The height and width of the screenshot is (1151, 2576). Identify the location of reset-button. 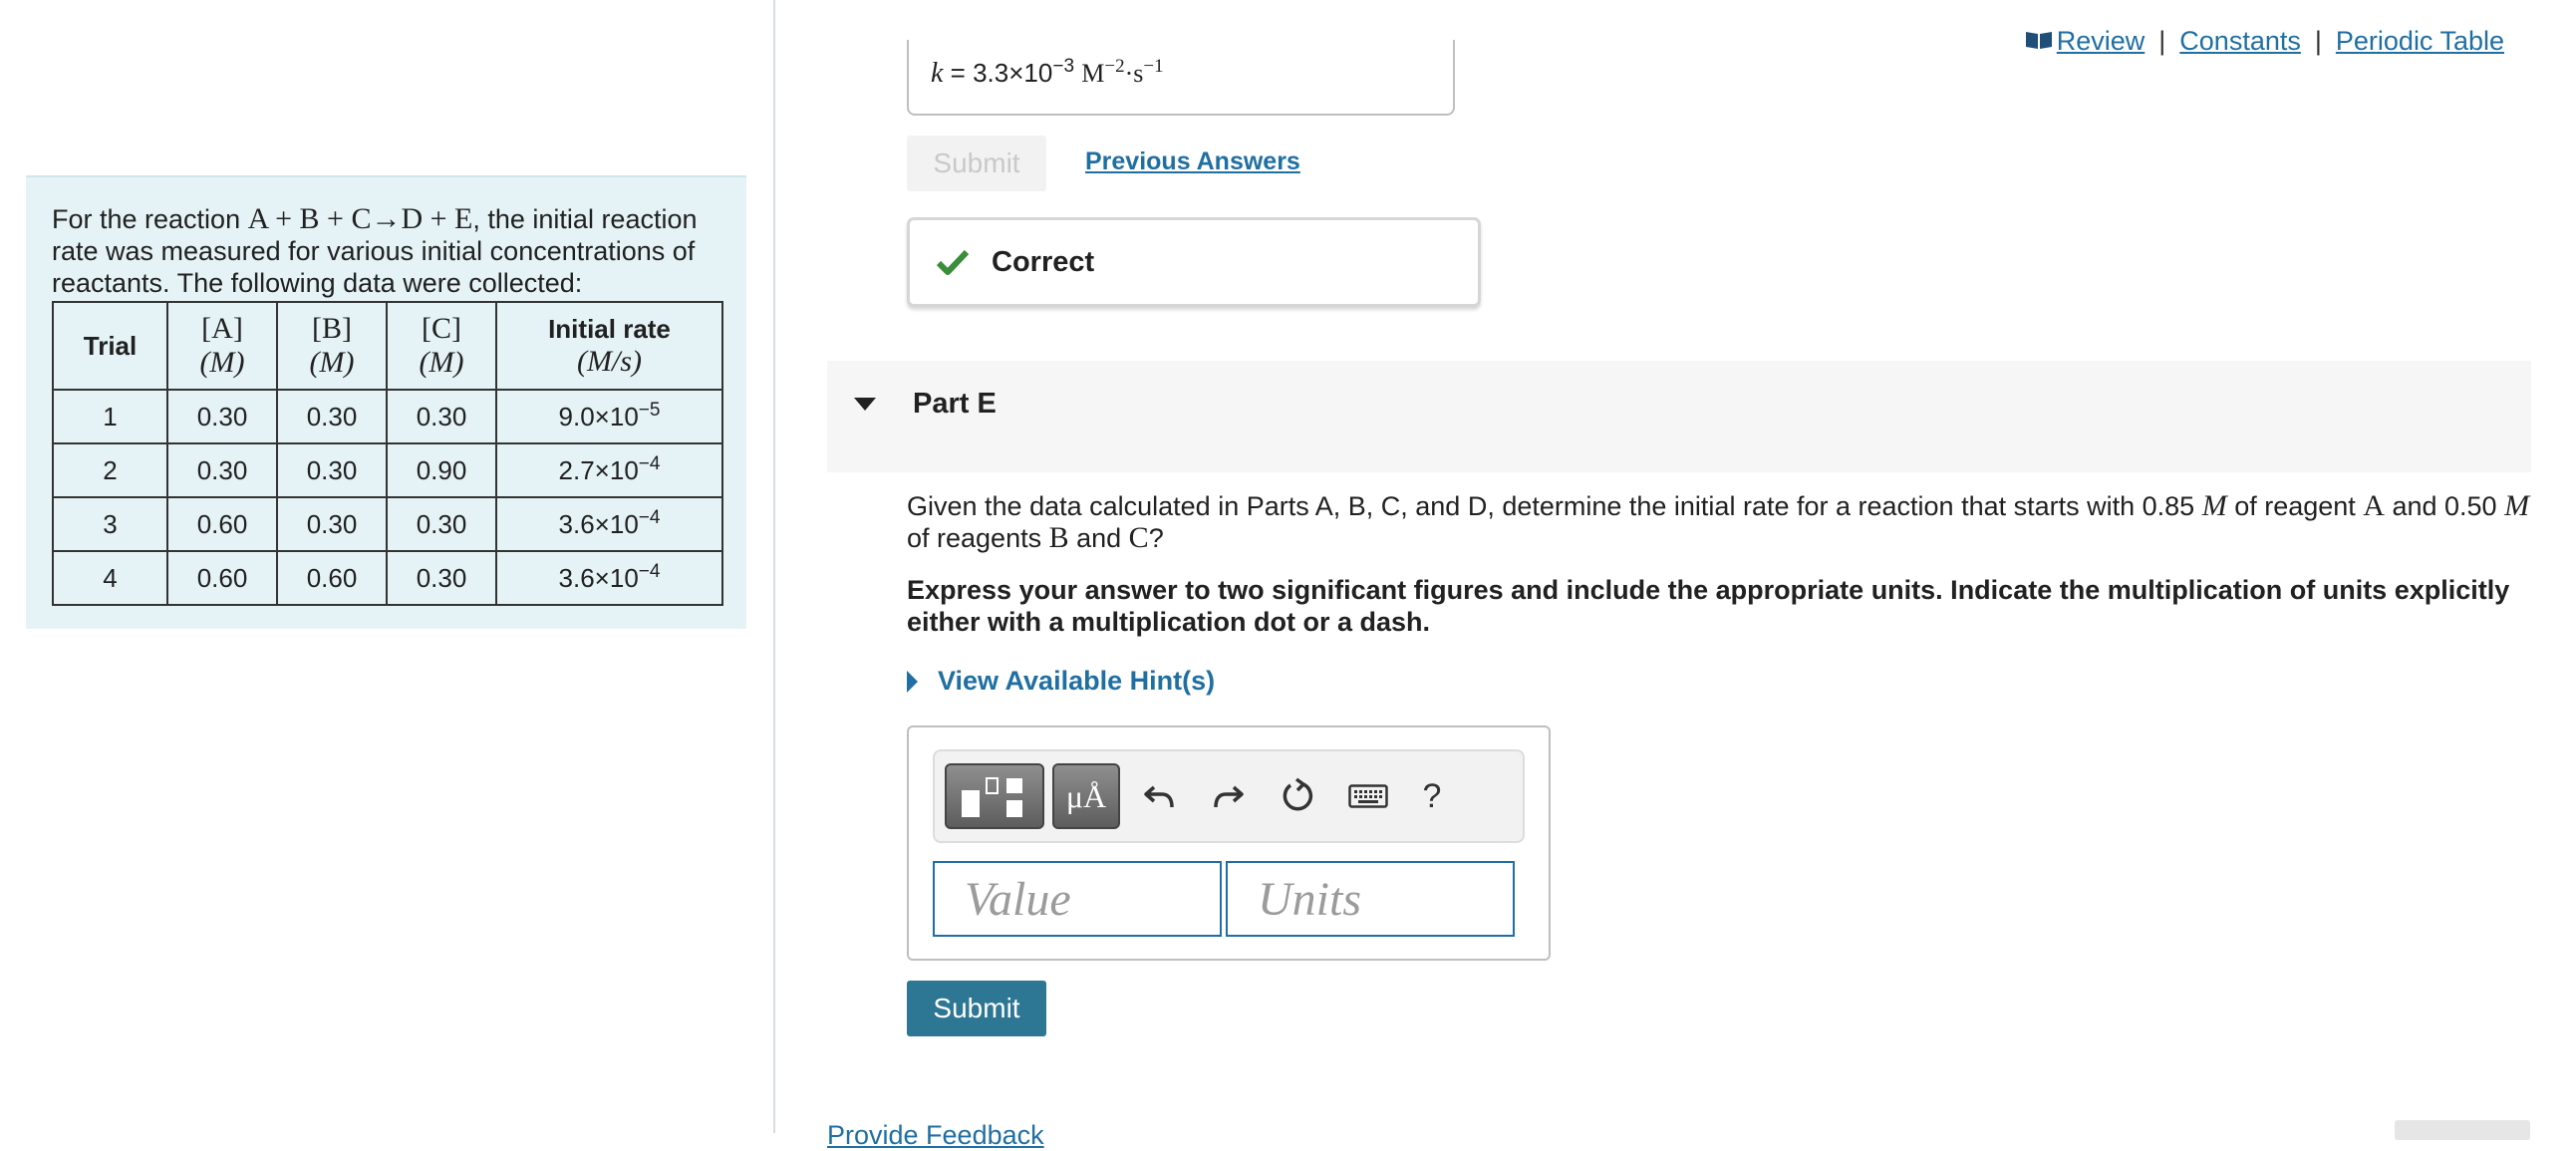
(1298, 796).